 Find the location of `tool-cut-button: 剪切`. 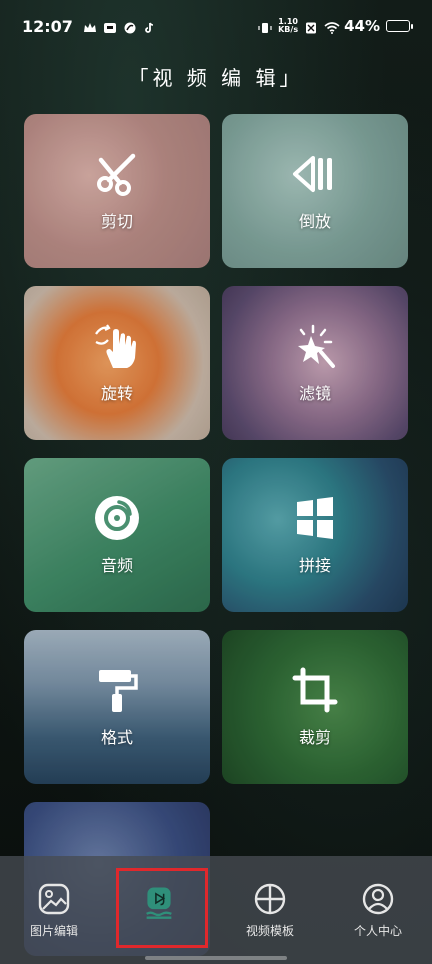

tool-cut-button: 剪切 is located at coordinates (117, 191).